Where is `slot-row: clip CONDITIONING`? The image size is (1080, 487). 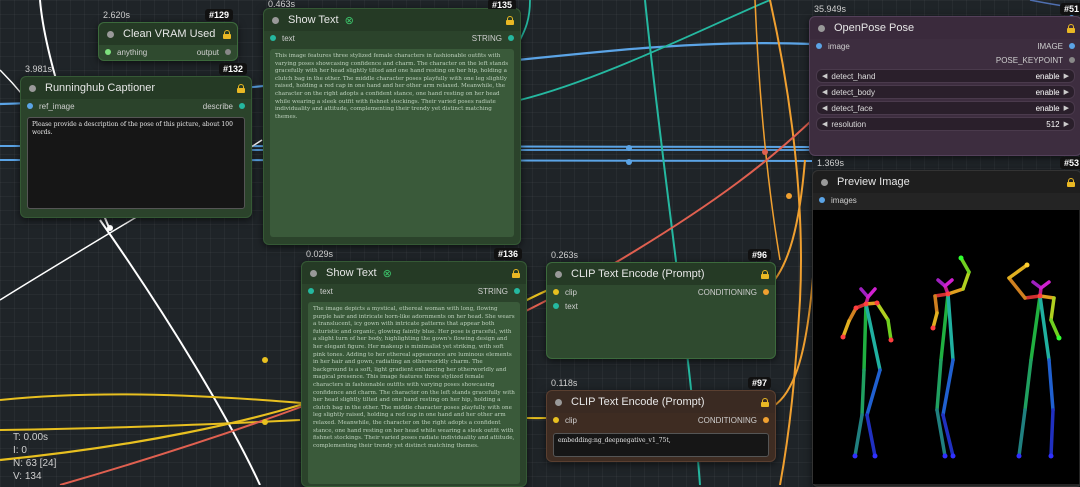
slot-row: clip CONDITIONING is located at coordinates (661, 420).